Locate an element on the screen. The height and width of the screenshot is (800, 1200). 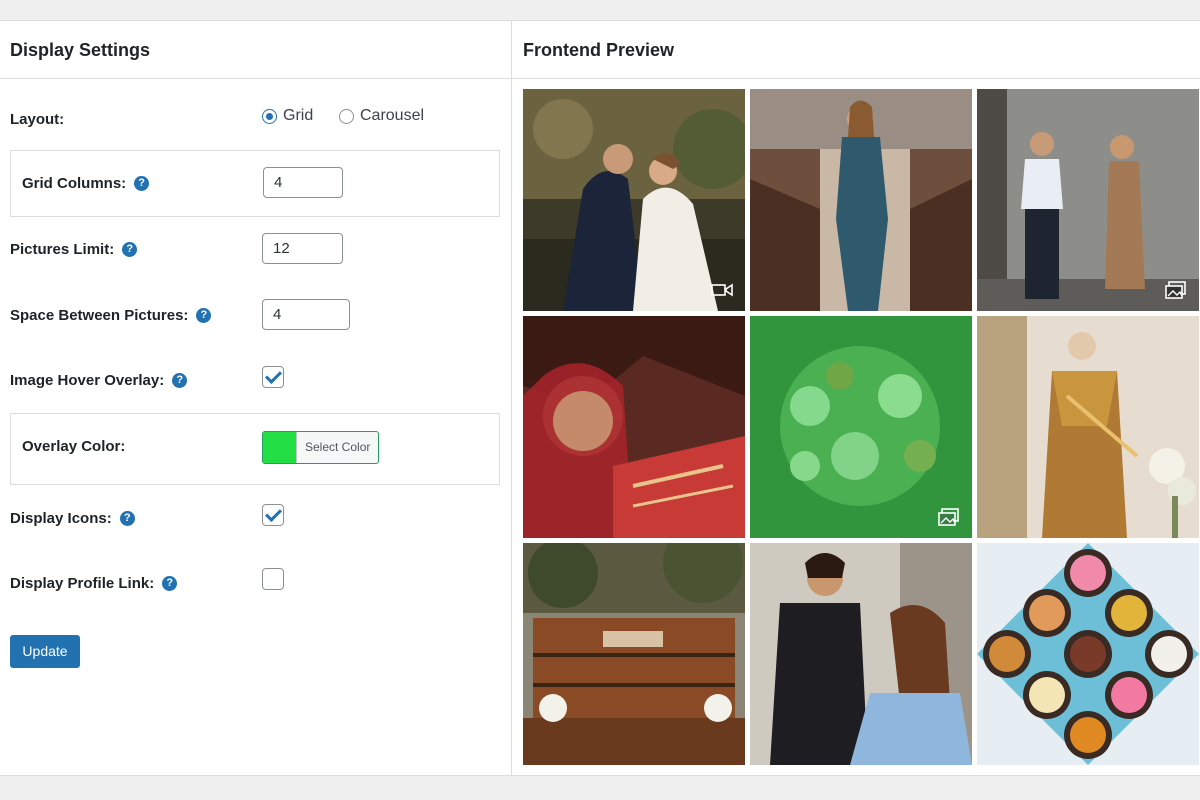
dress-photo is located at coordinates (861, 200).